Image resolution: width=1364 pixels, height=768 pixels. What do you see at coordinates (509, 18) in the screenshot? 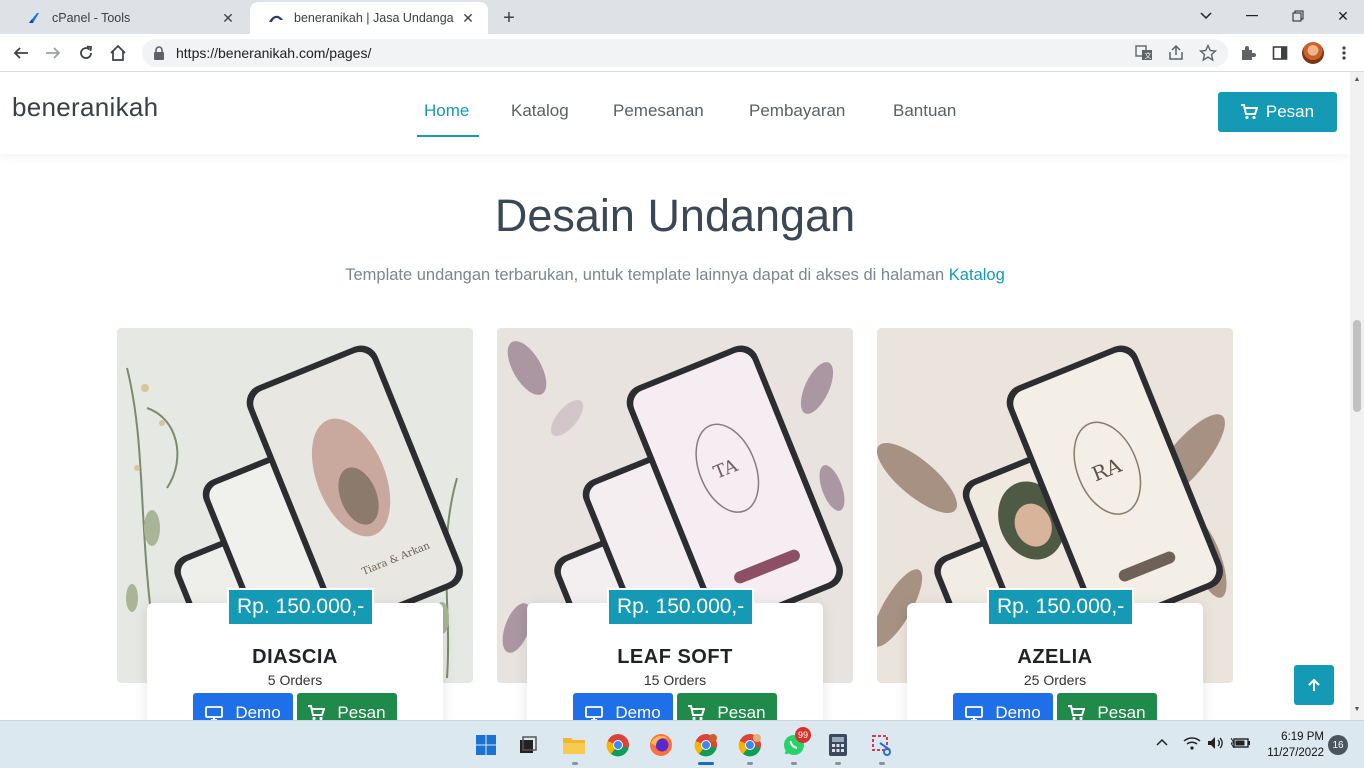
I see `new-tab-icon: +` at bounding box center [509, 18].